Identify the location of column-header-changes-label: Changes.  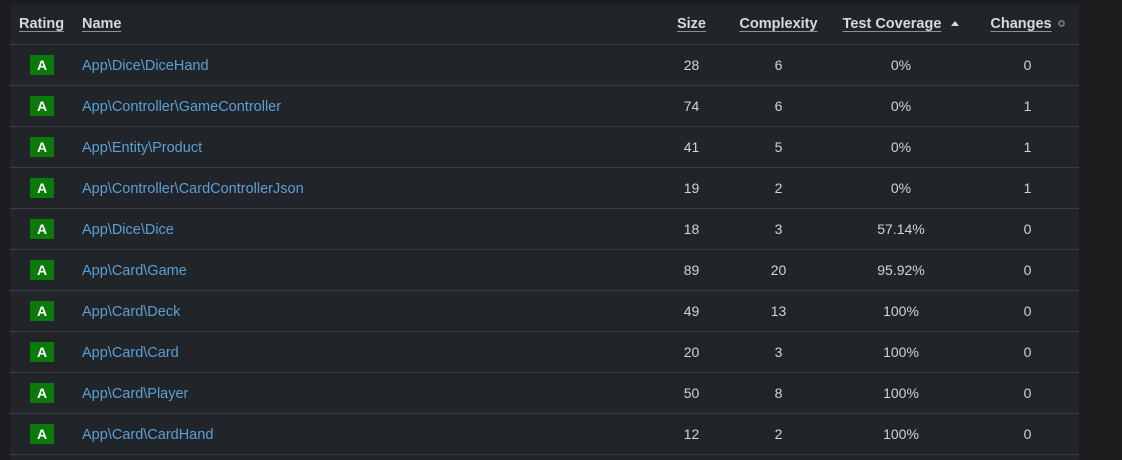
(1020, 24).